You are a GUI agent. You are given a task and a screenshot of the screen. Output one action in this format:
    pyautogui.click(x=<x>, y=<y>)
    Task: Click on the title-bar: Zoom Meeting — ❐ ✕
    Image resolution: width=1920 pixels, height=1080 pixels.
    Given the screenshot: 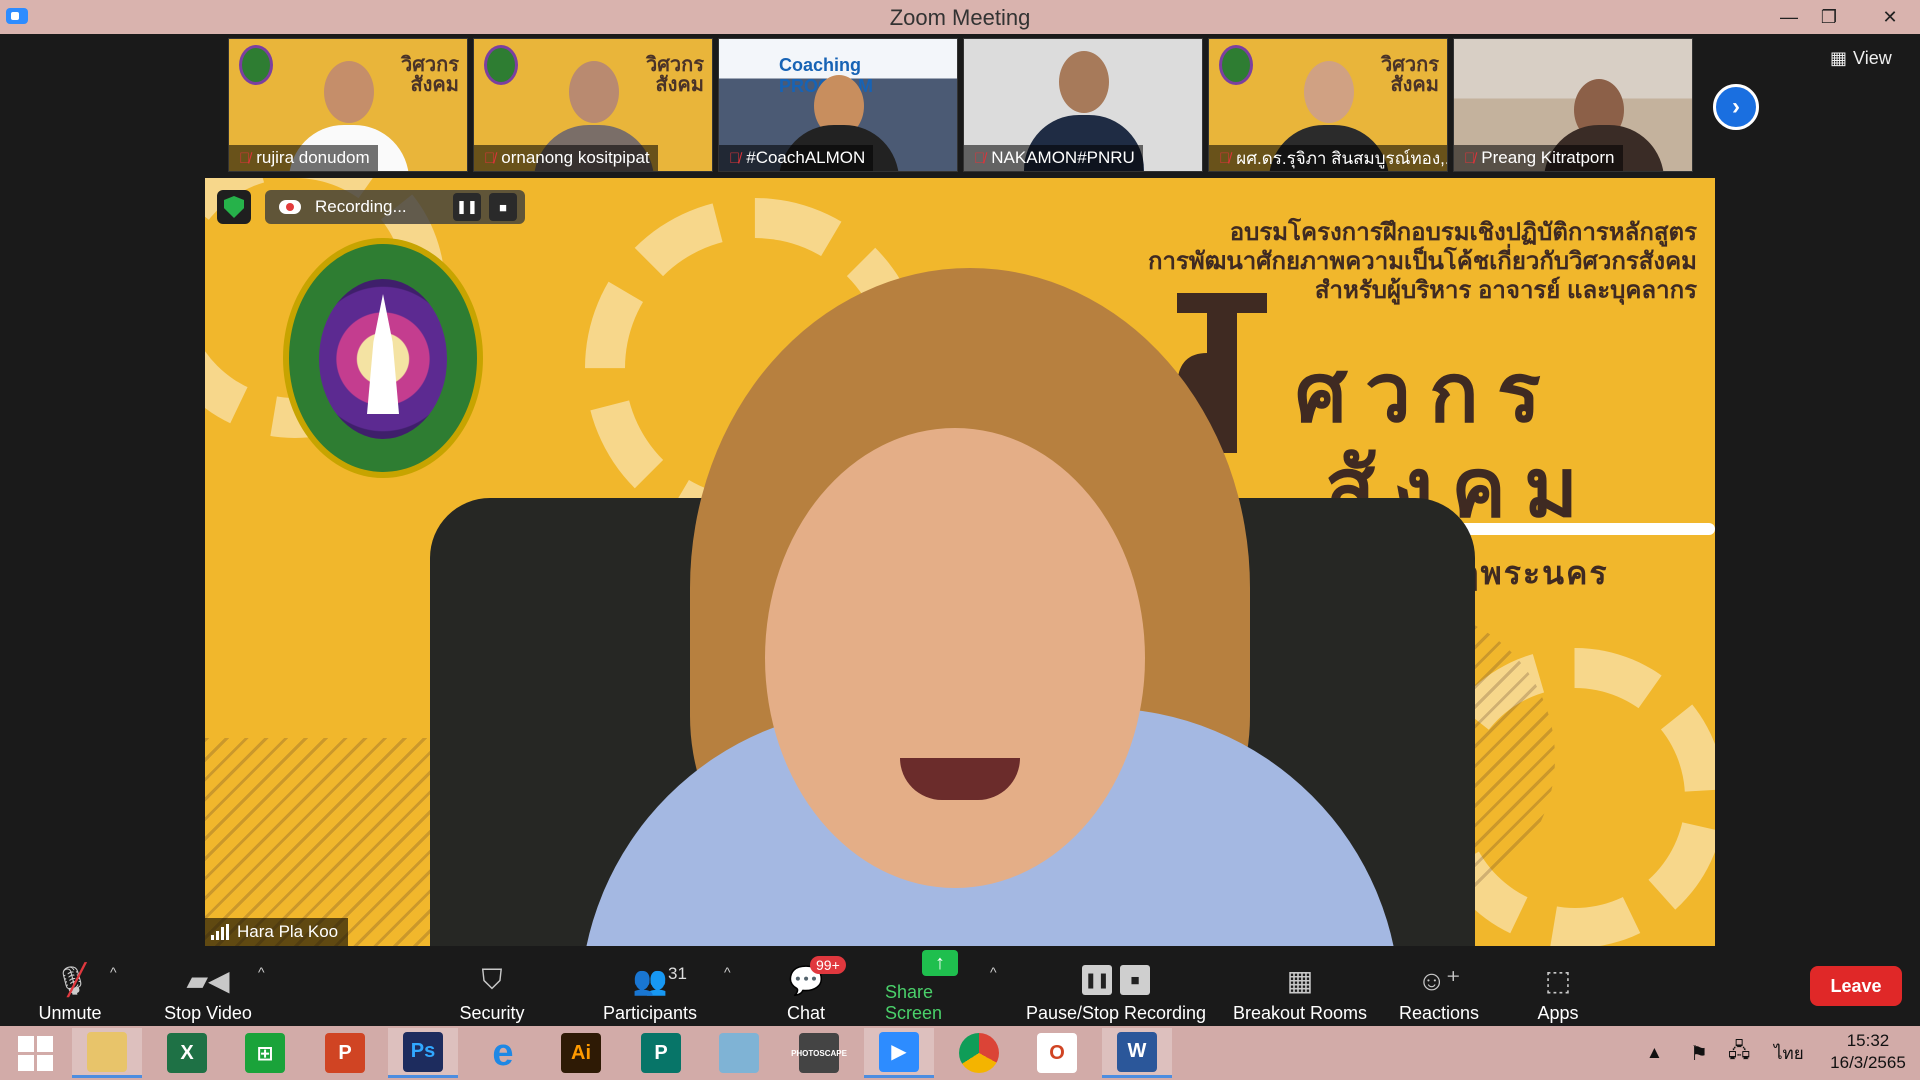 What is the action you would take?
    pyautogui.click(x=960, y=17)
    